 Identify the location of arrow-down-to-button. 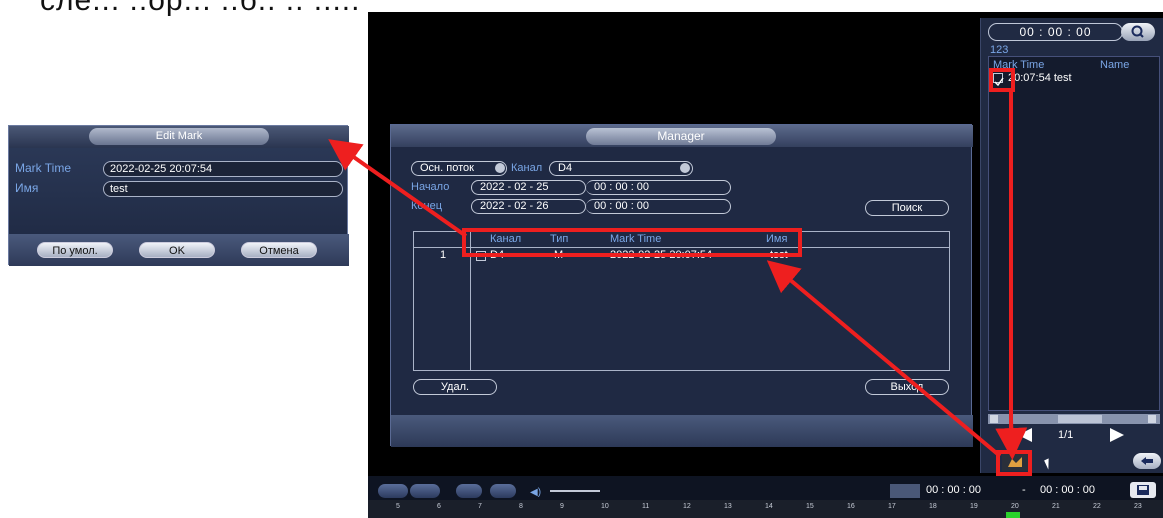
(1011, 439).